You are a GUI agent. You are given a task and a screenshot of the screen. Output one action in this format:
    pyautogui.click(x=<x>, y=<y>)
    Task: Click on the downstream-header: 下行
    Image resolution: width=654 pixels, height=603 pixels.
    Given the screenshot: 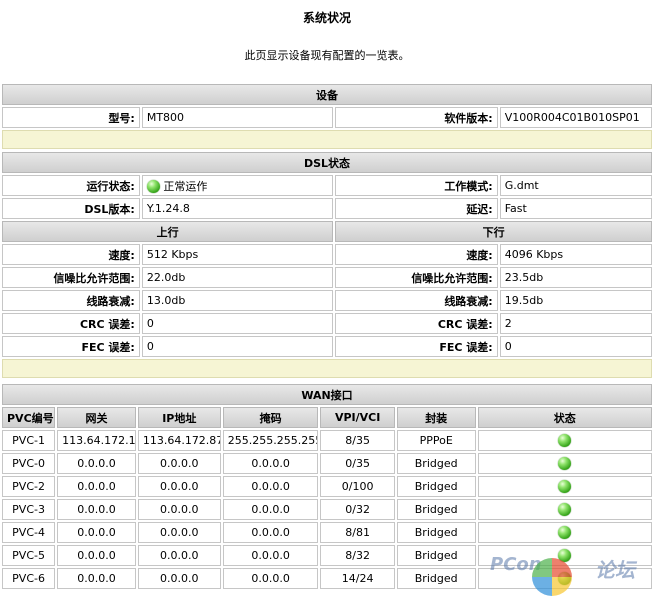 What is the action you would take?
    pyautogui.click(x=493, y=231)
    